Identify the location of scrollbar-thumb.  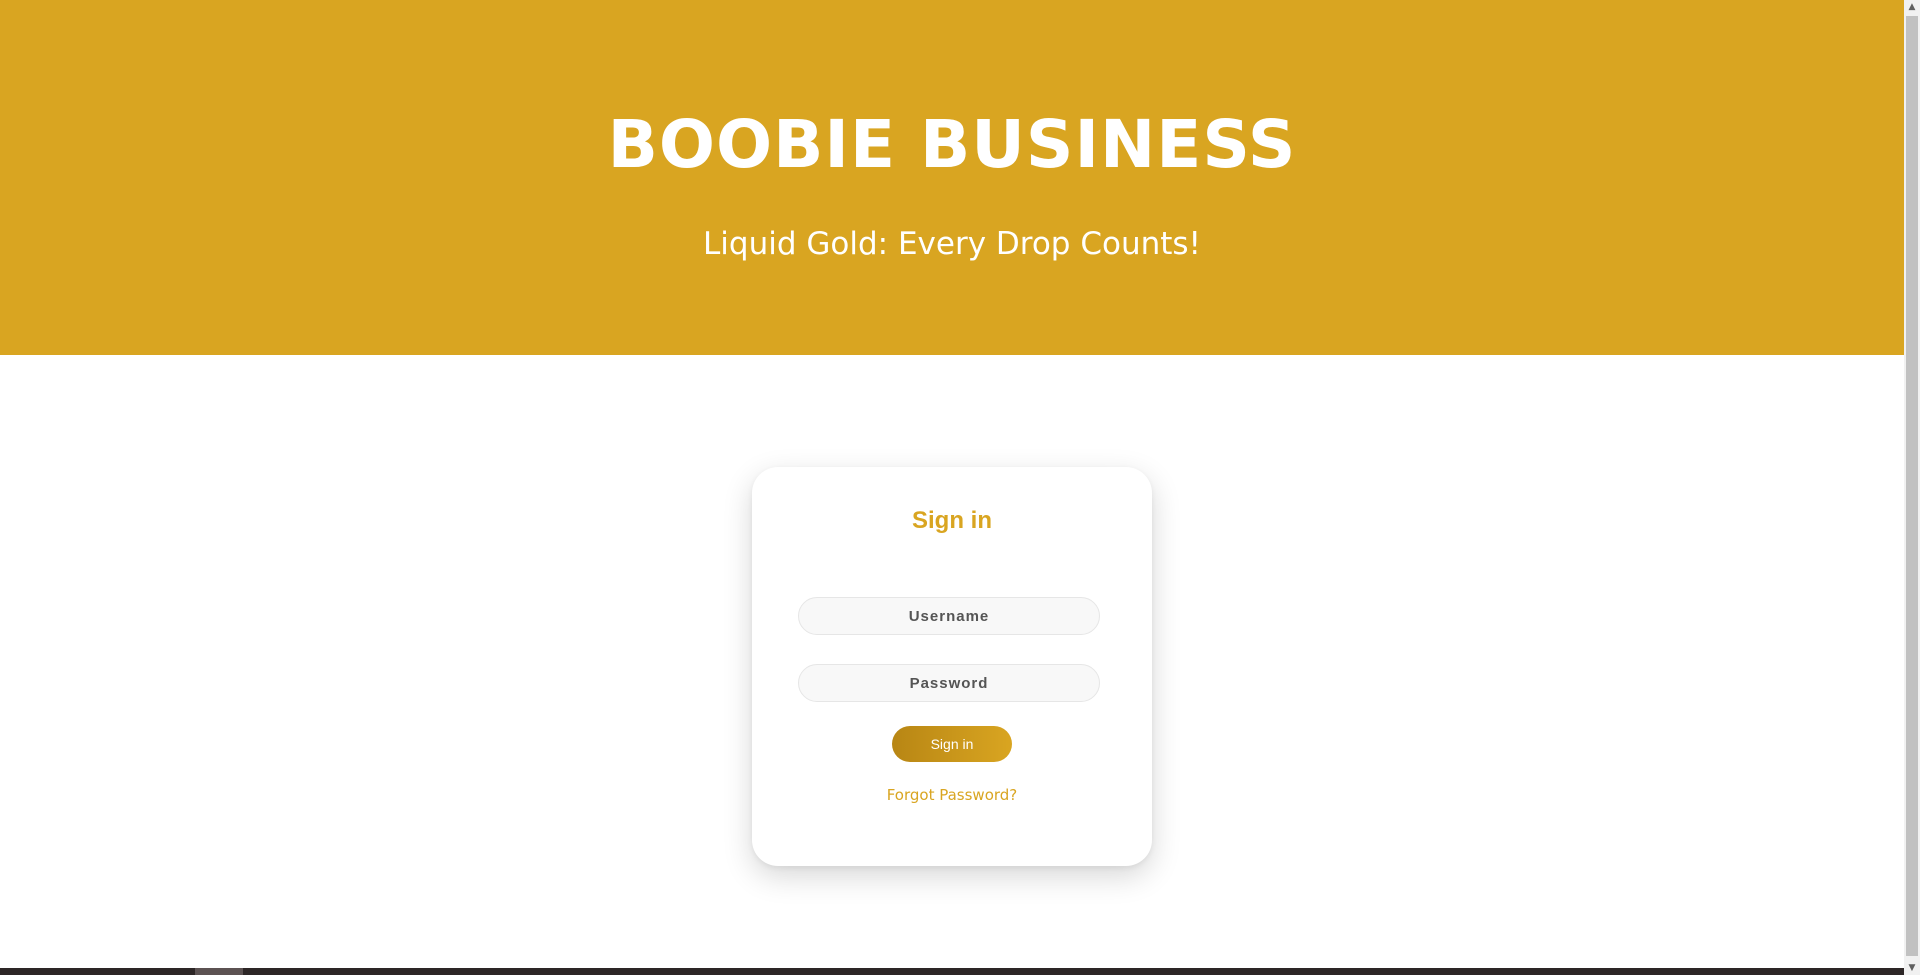
(1912, 486).